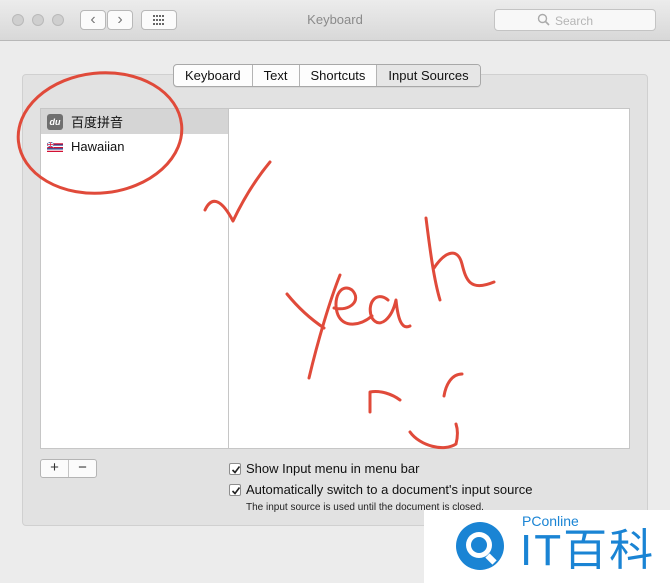  I want to click on yeah-scribble, so click(390, 298).